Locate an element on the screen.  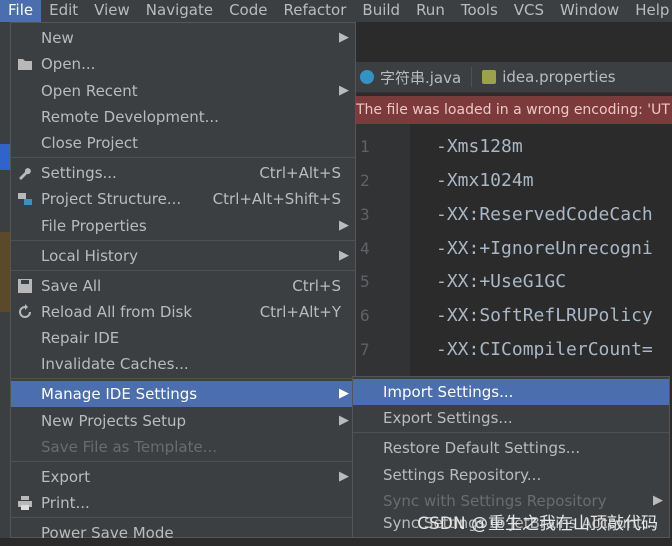
menu-item-close-project: Close Project is located at coordinates (183, 143).